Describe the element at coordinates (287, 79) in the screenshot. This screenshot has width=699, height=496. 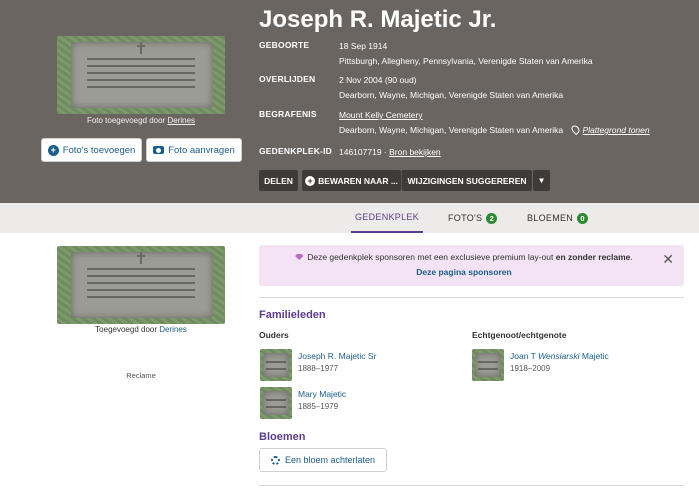
I see `death-label: OVERLIJDEN` at that location.